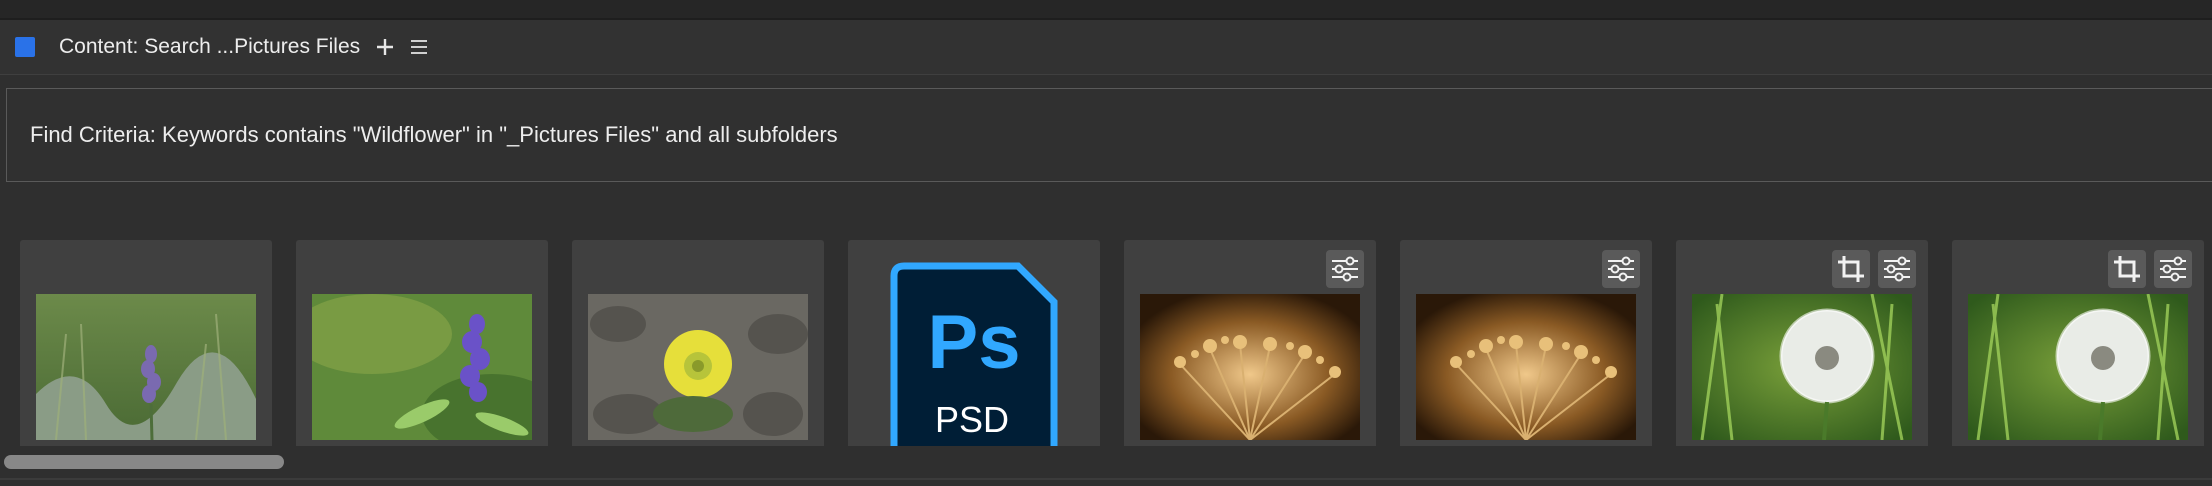 The image size is (2212, 486). What do you see at coordinates (209, 47) in the screenshot?
I see `panel-title: Content: Search ...Pictures Files` at bounding box center [209, 47].